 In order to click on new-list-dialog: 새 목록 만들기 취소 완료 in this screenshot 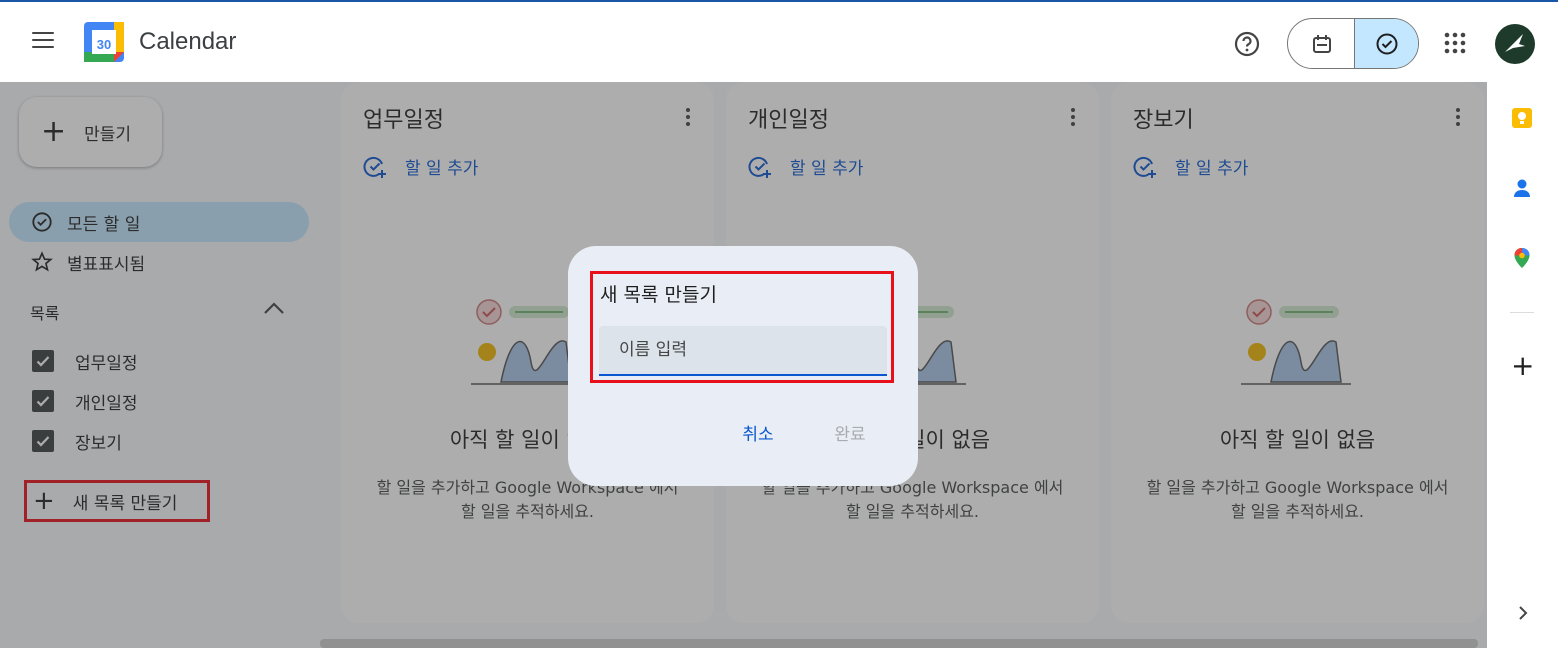, I will do `click(743, 366)`.